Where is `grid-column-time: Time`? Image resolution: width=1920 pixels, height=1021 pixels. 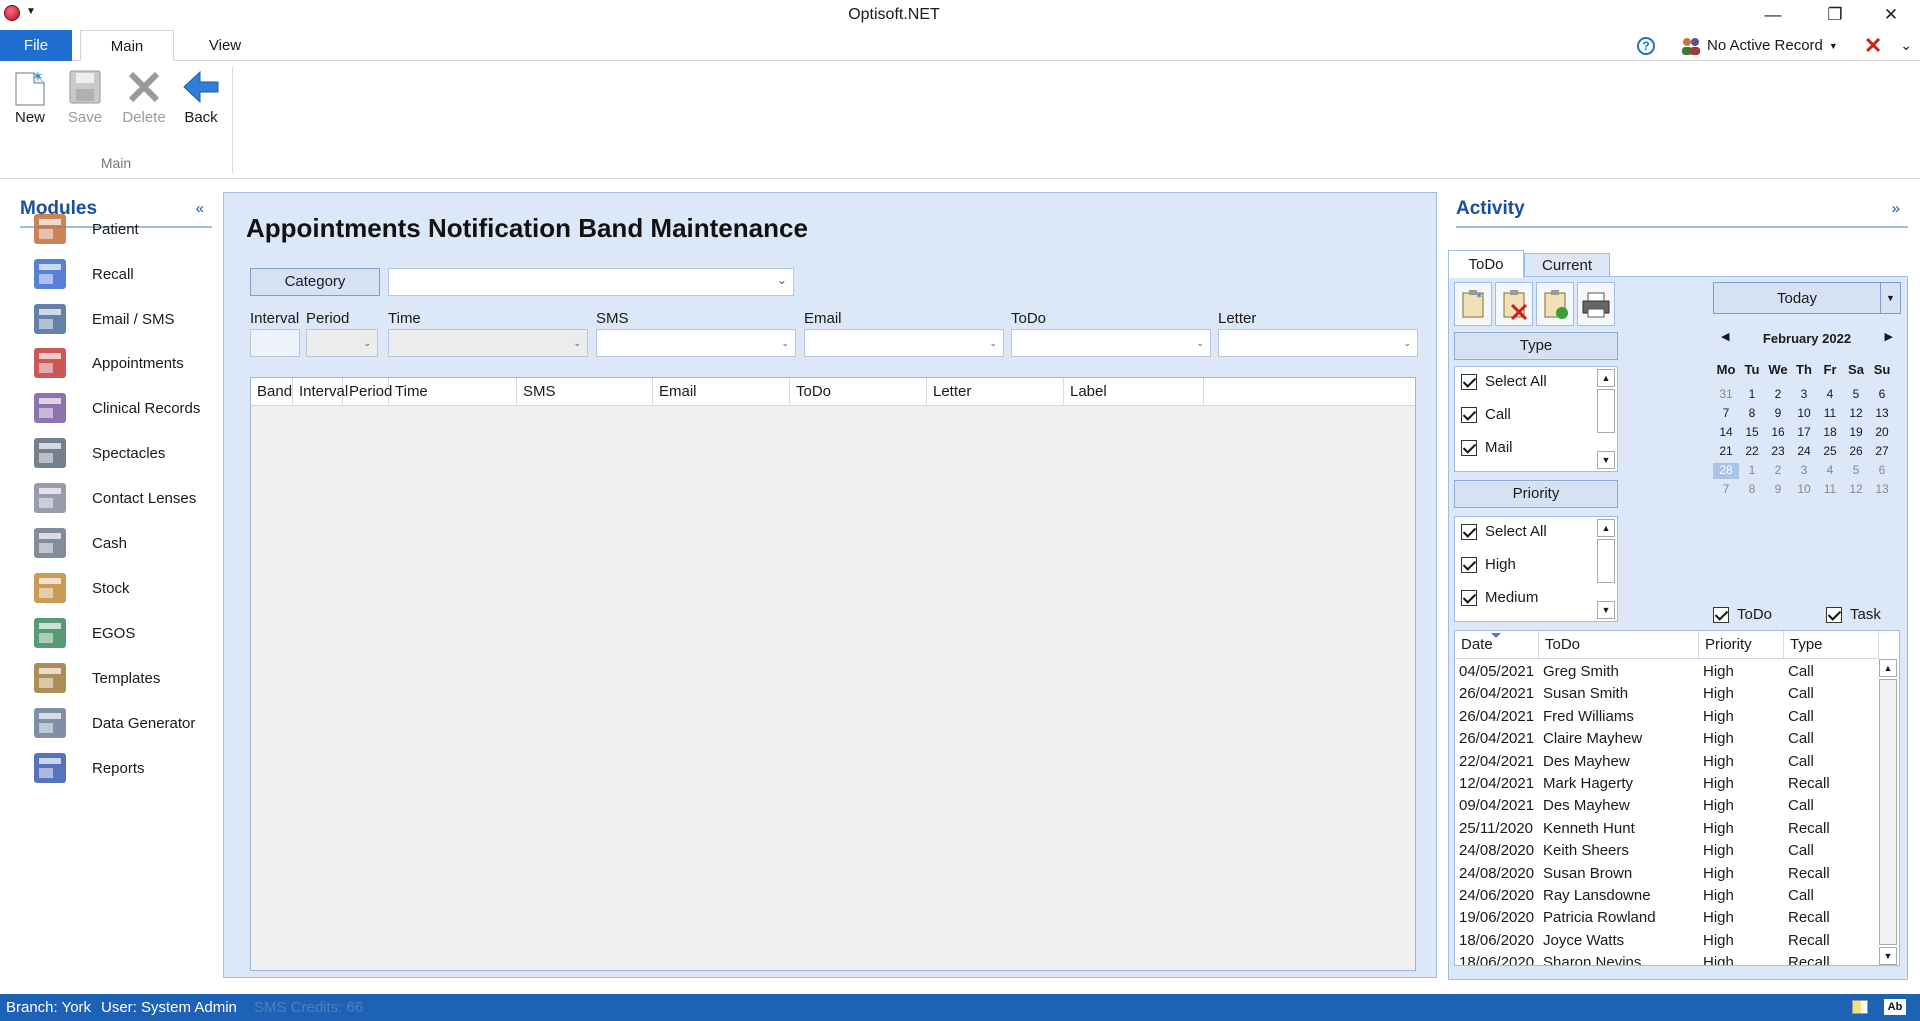 grid-column-time: Time is located at coordinates (453, 392).